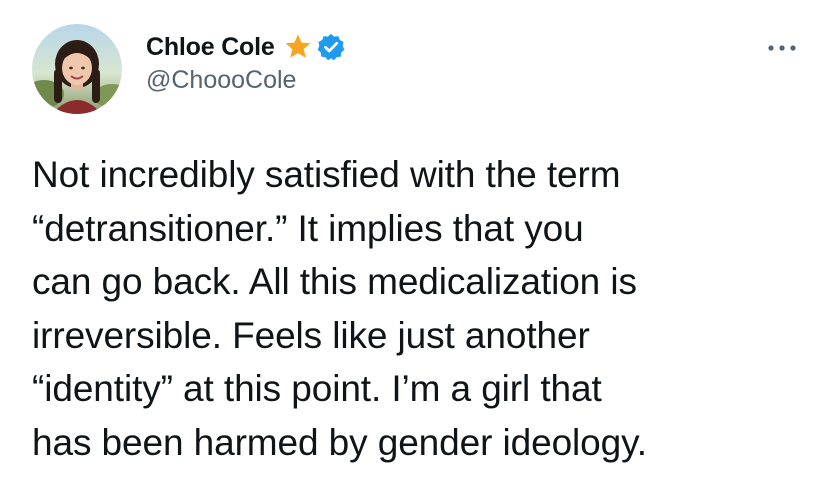  Describe the element at coordinates (298, 47) in the screenshot. I see `star-icon` at that location.